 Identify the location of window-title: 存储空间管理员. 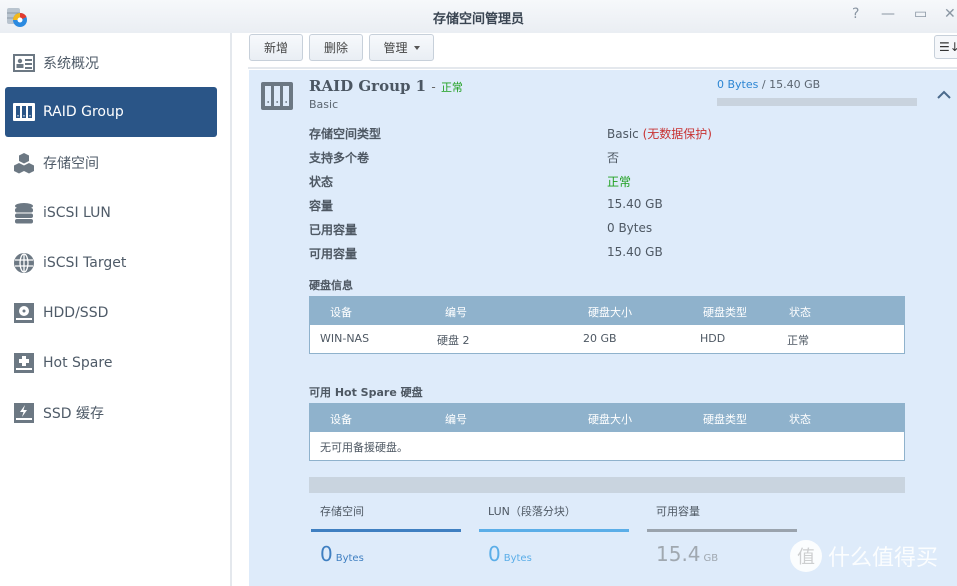
(478, 19).